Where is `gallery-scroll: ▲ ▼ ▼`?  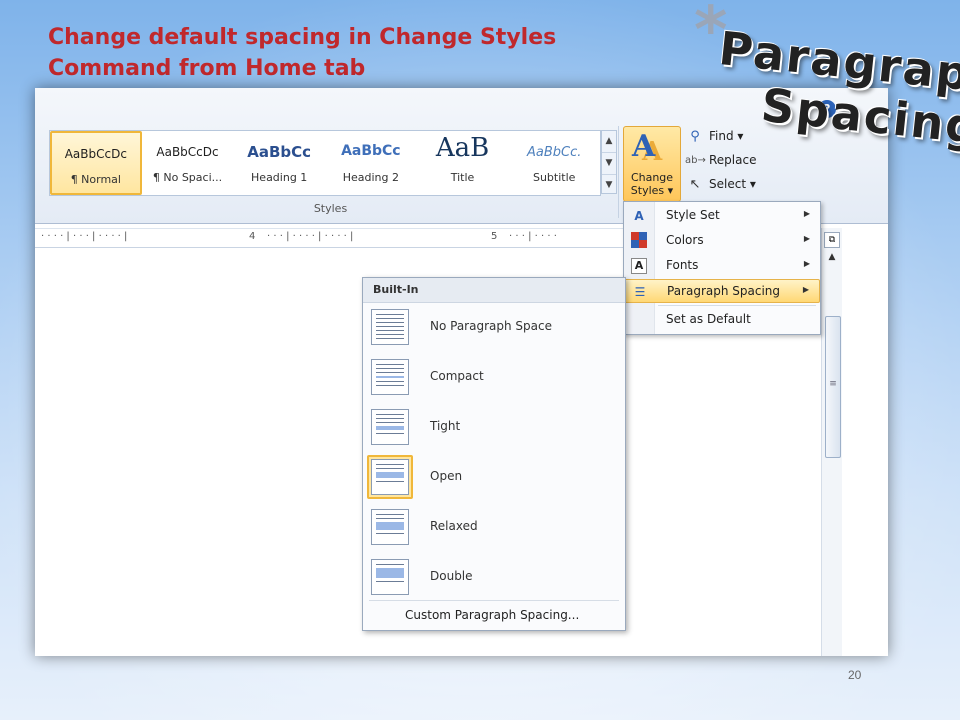
gallery-scroll: ▲ ▼ ▼ is located at coordinates (609, 162).